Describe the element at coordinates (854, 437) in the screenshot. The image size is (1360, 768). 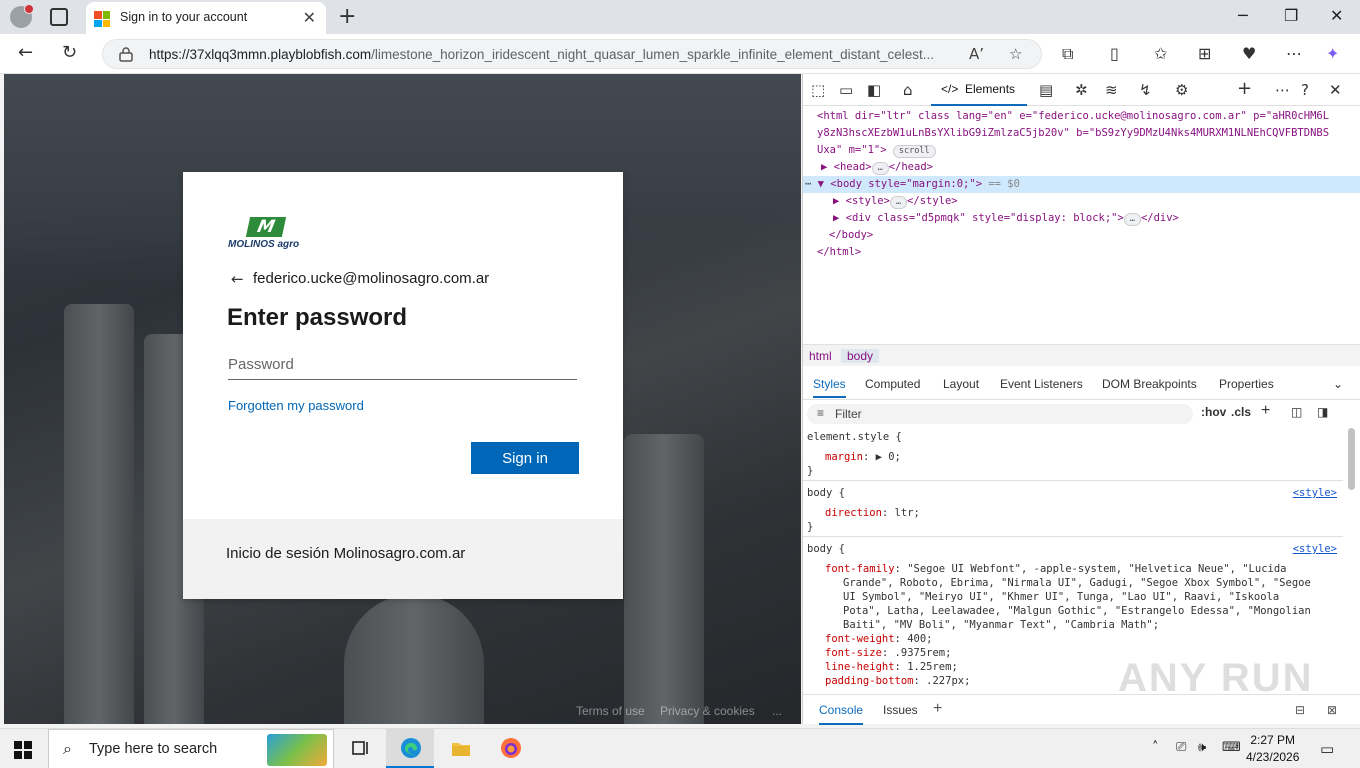
I see `rule-selector: element.style {` at that location.